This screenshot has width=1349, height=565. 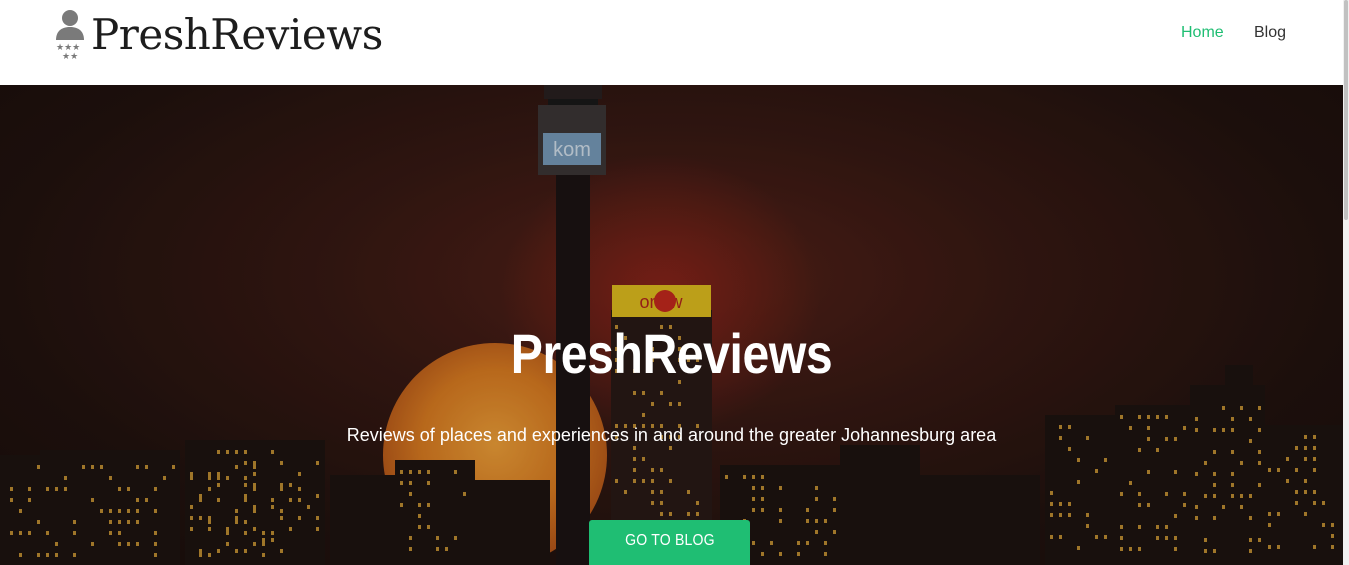 I want to click on logo-text: PreshReviews, so click(x=237, y=34).